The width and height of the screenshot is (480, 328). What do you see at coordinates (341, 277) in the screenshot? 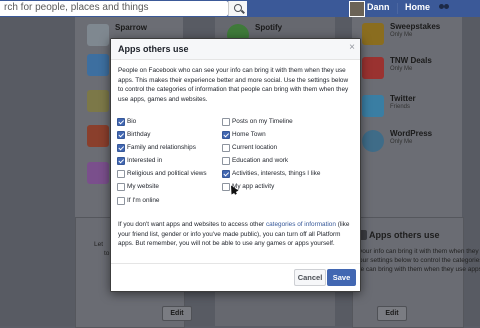
I see `save-button: Save` at bounding box center [341, 277].